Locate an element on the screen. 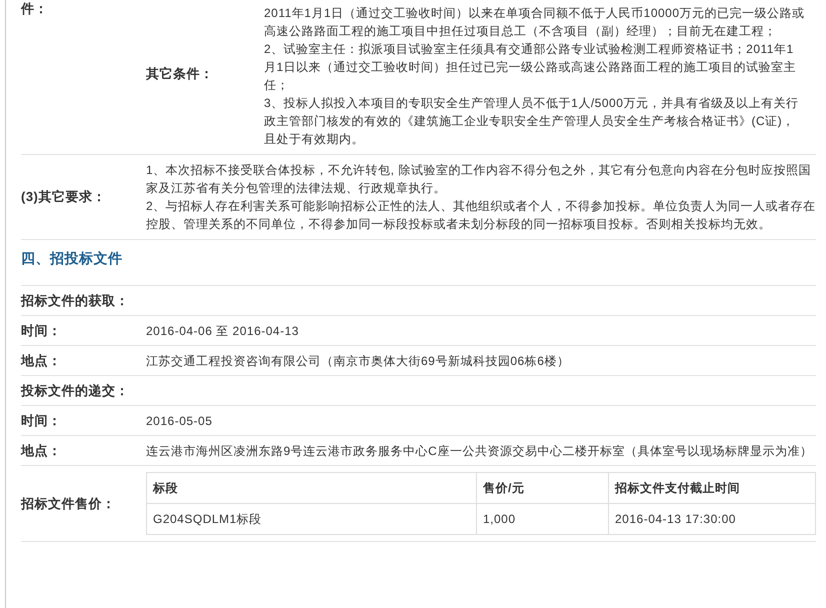 The width and height of the screenshot is (826, 608). row-label: 投标文件的递交： is located at coordinates (75, 390).